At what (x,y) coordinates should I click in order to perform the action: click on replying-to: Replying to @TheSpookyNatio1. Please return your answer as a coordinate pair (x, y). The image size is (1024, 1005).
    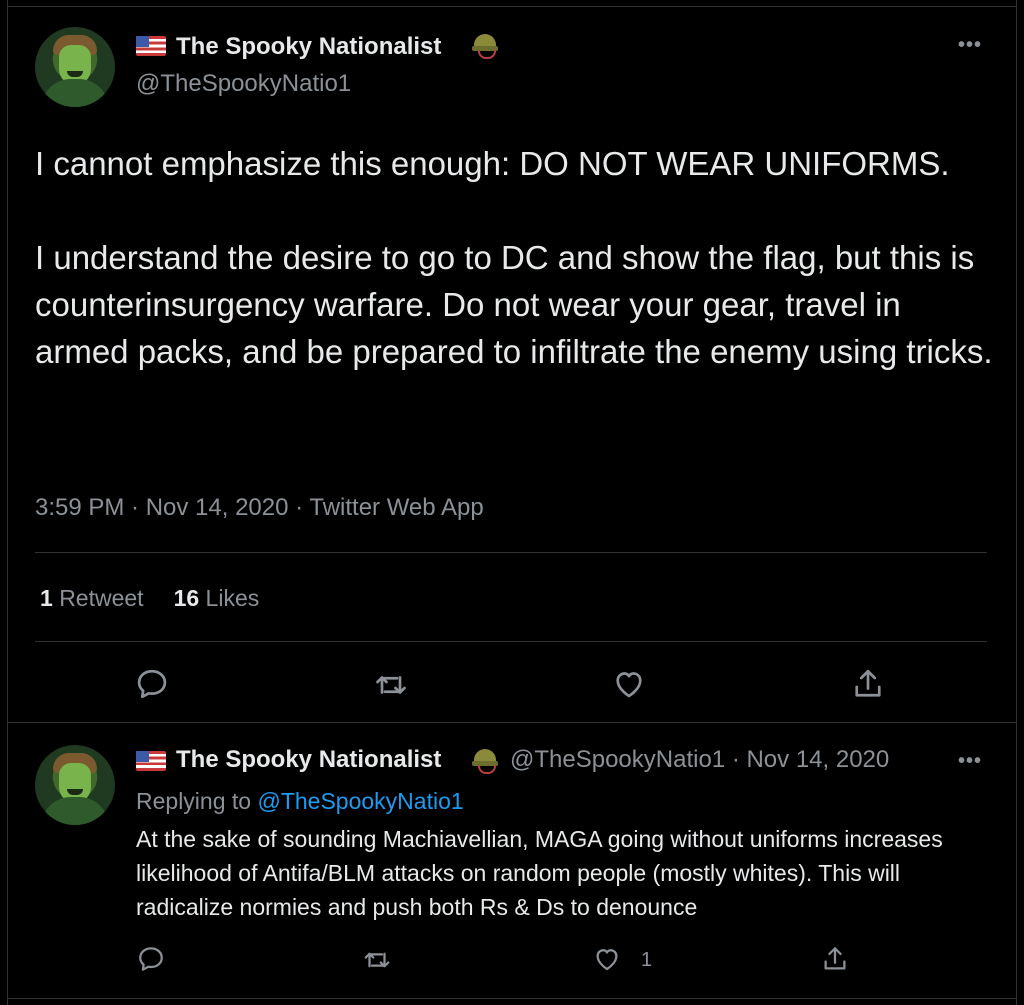
    Looking at the image, I should click on (300, 801).